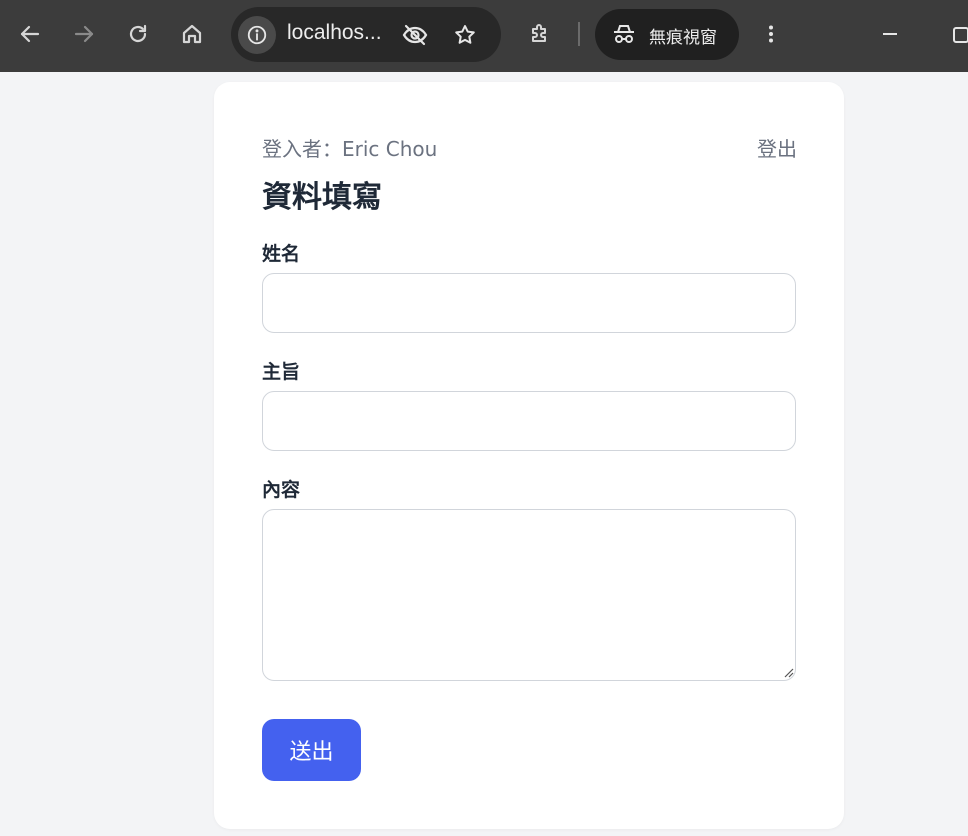  Describe the element at coordinates (624, 34) in the screenshot. I see `incognito-icon` at that location.